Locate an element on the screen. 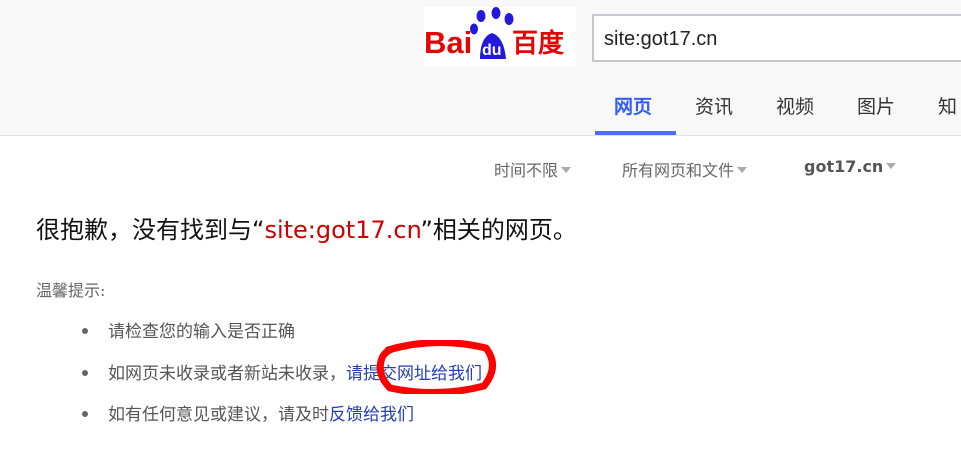  filter-time: 时间不限 is located at coordinates (533, 169).